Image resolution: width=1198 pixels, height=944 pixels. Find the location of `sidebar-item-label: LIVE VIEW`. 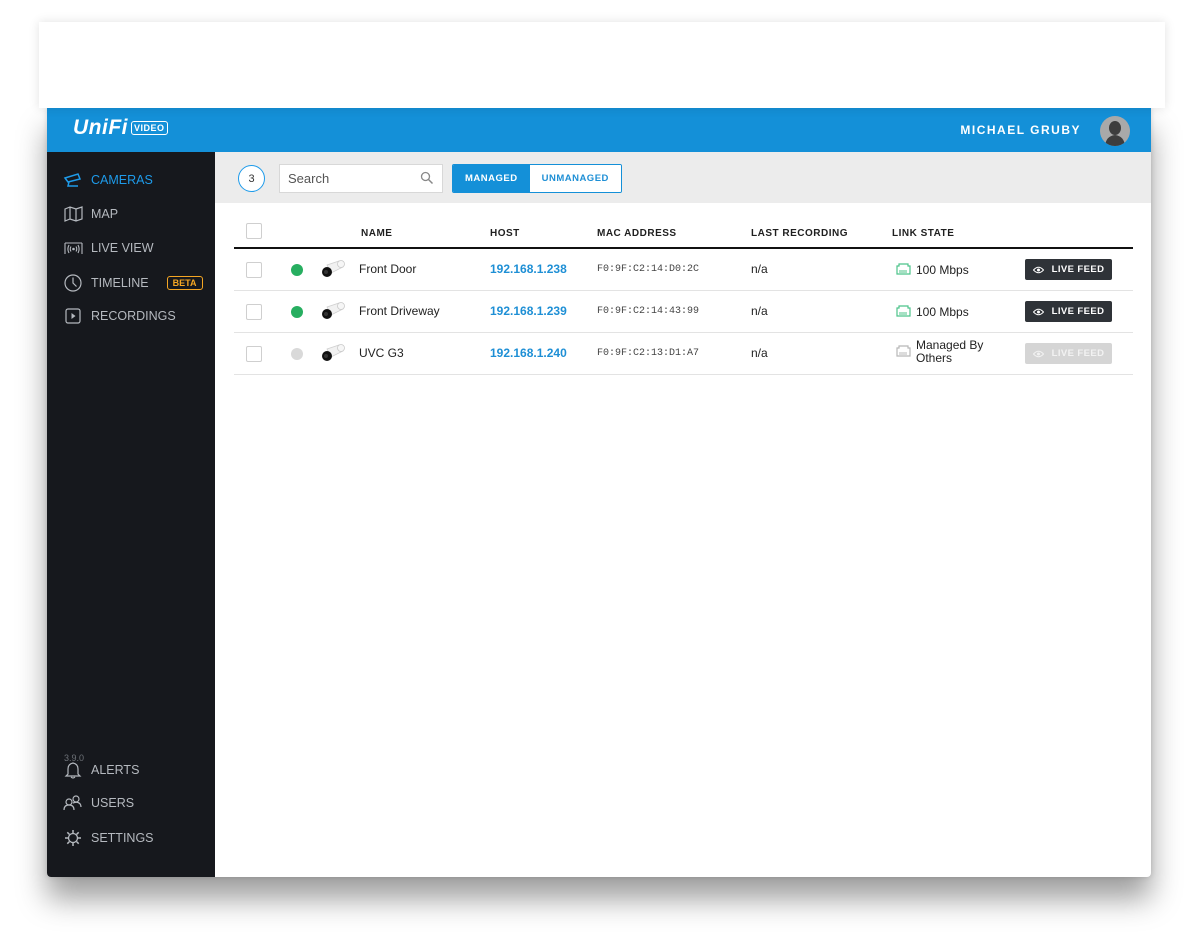

sidebar-item-label: LIVE VIEW is located at coordinates (122, 248).